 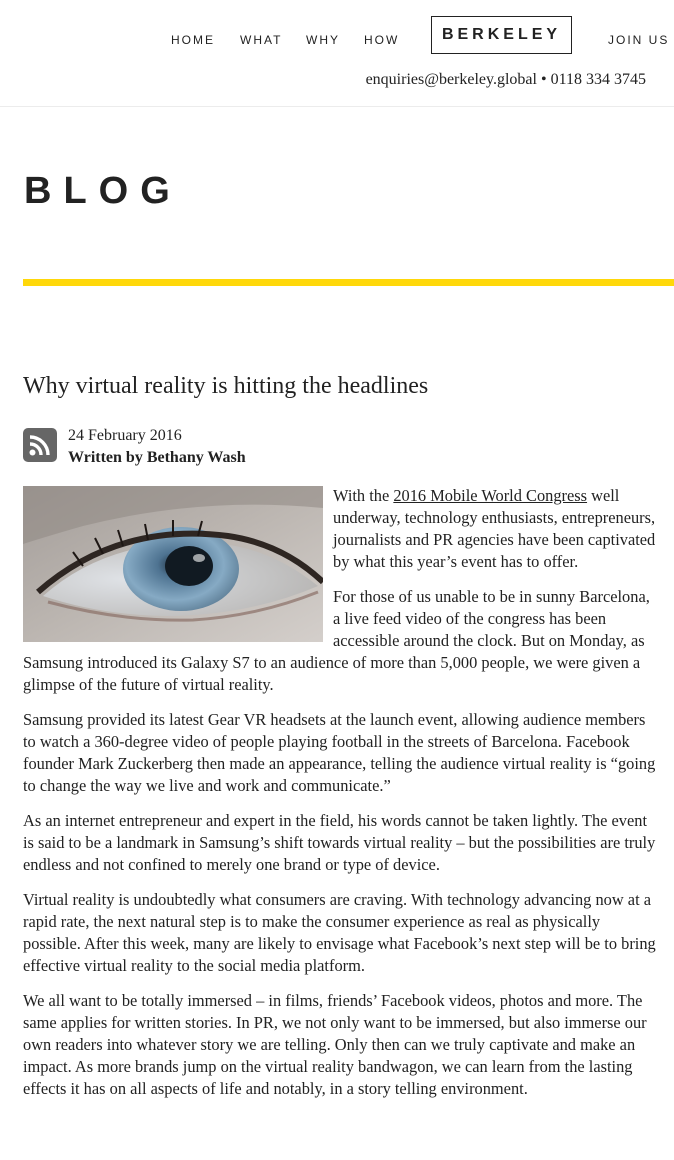 What do you see at coordinates (40, 445) in the screenshot?
I see `rss-icon` at bounding box center [40, 445].